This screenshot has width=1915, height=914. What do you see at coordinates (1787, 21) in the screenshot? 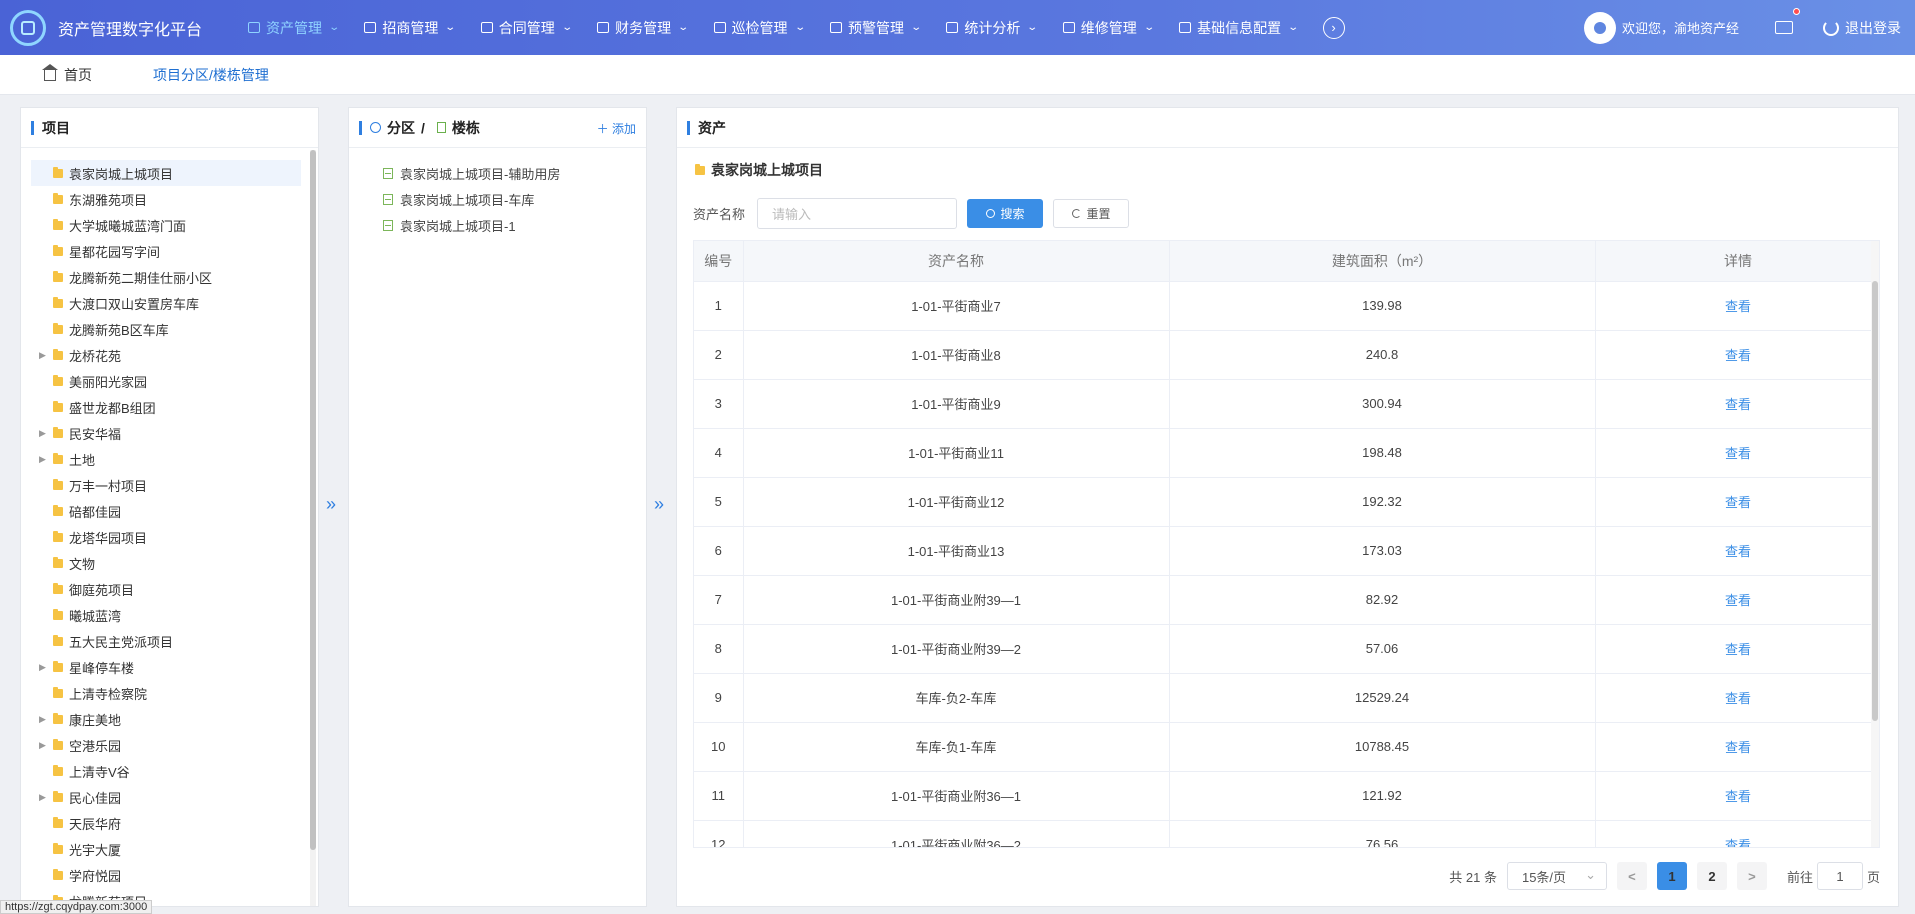
I see `mail-icon` at bounding box center [1787, 21].